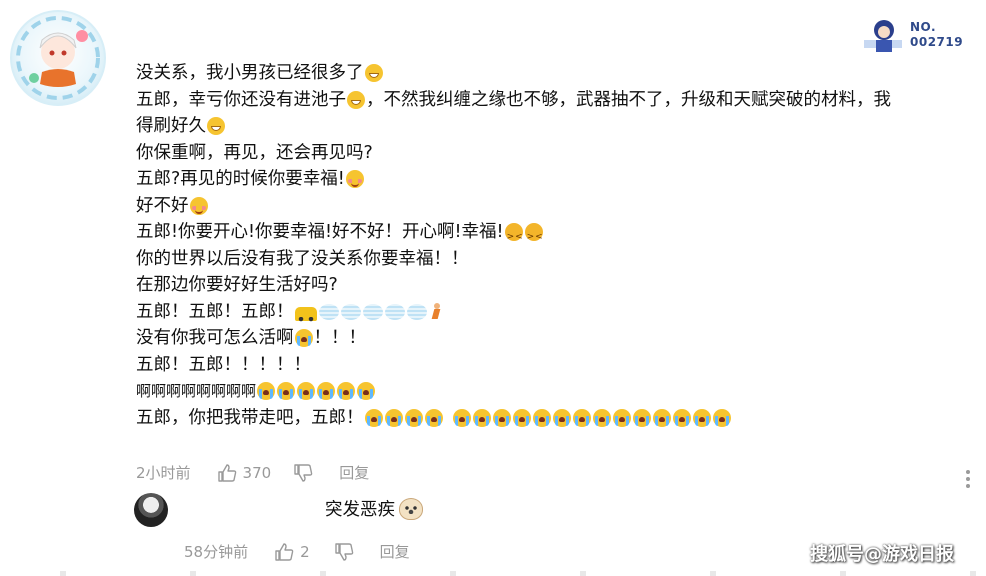 Image resolution: width=986 pixels, height=576 pixels. What do you see at coordinates (216, 552) in the screenshot?
I see `reply-time: 58分钟前` at bounding box center [216, 552].